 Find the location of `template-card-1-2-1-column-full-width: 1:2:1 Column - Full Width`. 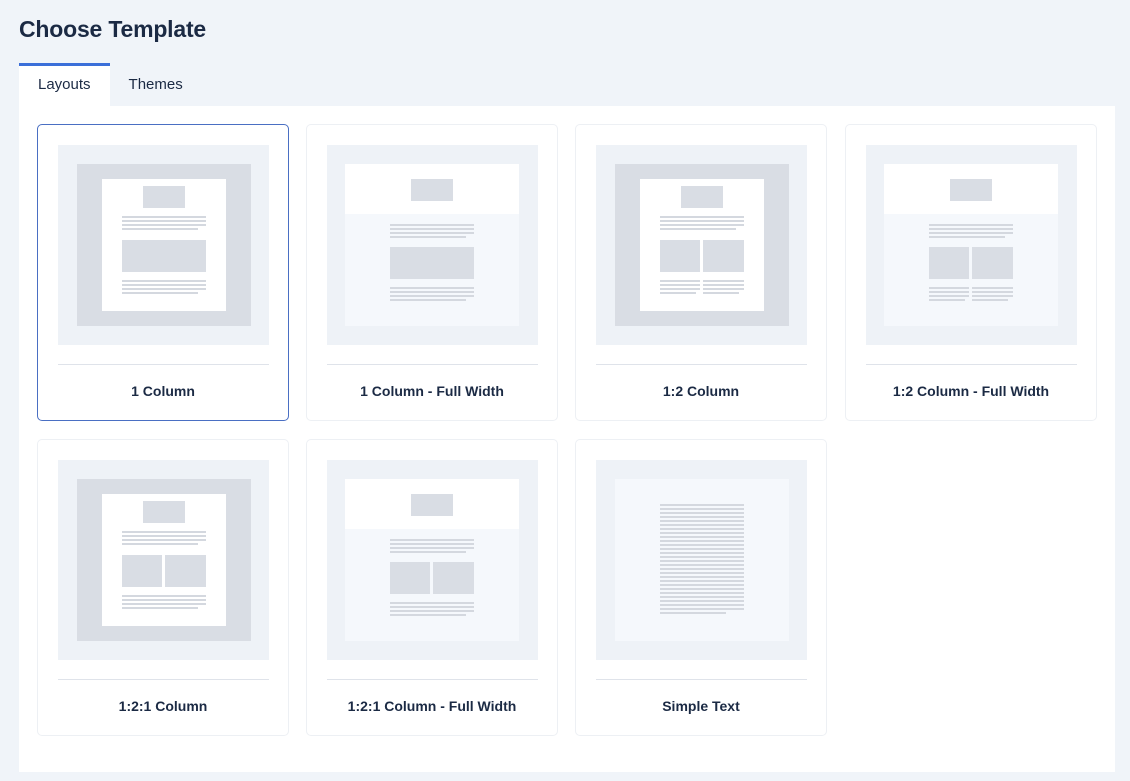

template-card-1-2-1-column-full-width: 1:2:1 Column - Full Width is located at coordinates (432, 587).